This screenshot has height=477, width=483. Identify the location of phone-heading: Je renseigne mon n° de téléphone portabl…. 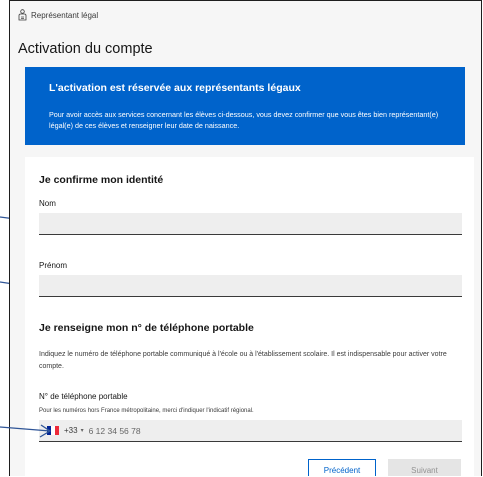
(146, 328).